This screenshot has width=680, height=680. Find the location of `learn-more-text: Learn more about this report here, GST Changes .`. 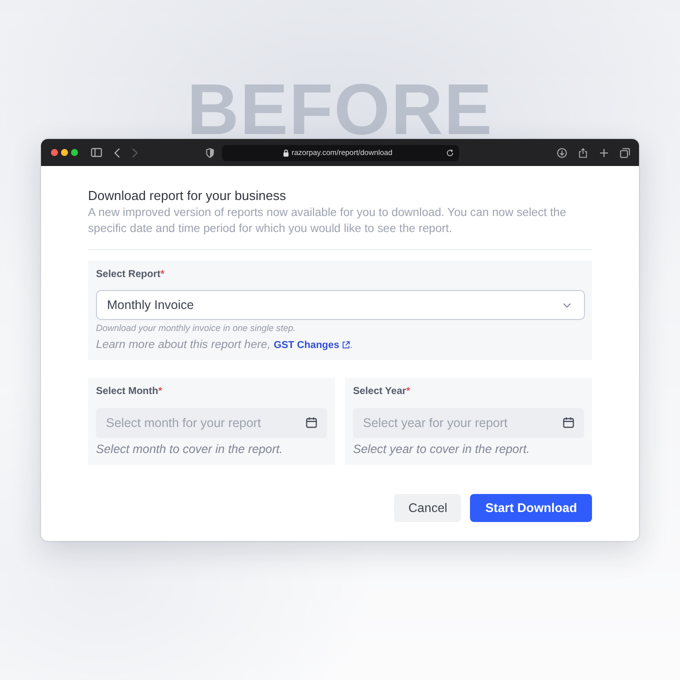

learn-more-text: Learn more about this report here, GST Changes . is located at coordinates (225, 345).